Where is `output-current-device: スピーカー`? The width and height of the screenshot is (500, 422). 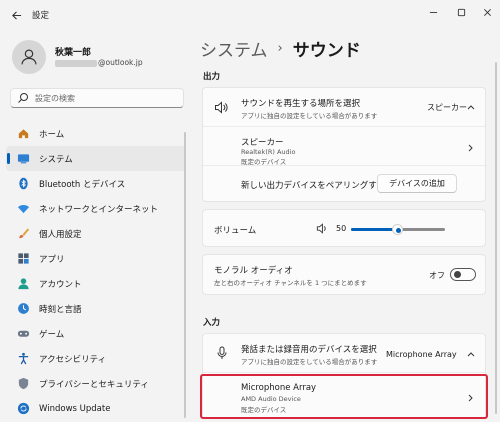 output-current-device: スピーカー is located at coordinates (447, 107).